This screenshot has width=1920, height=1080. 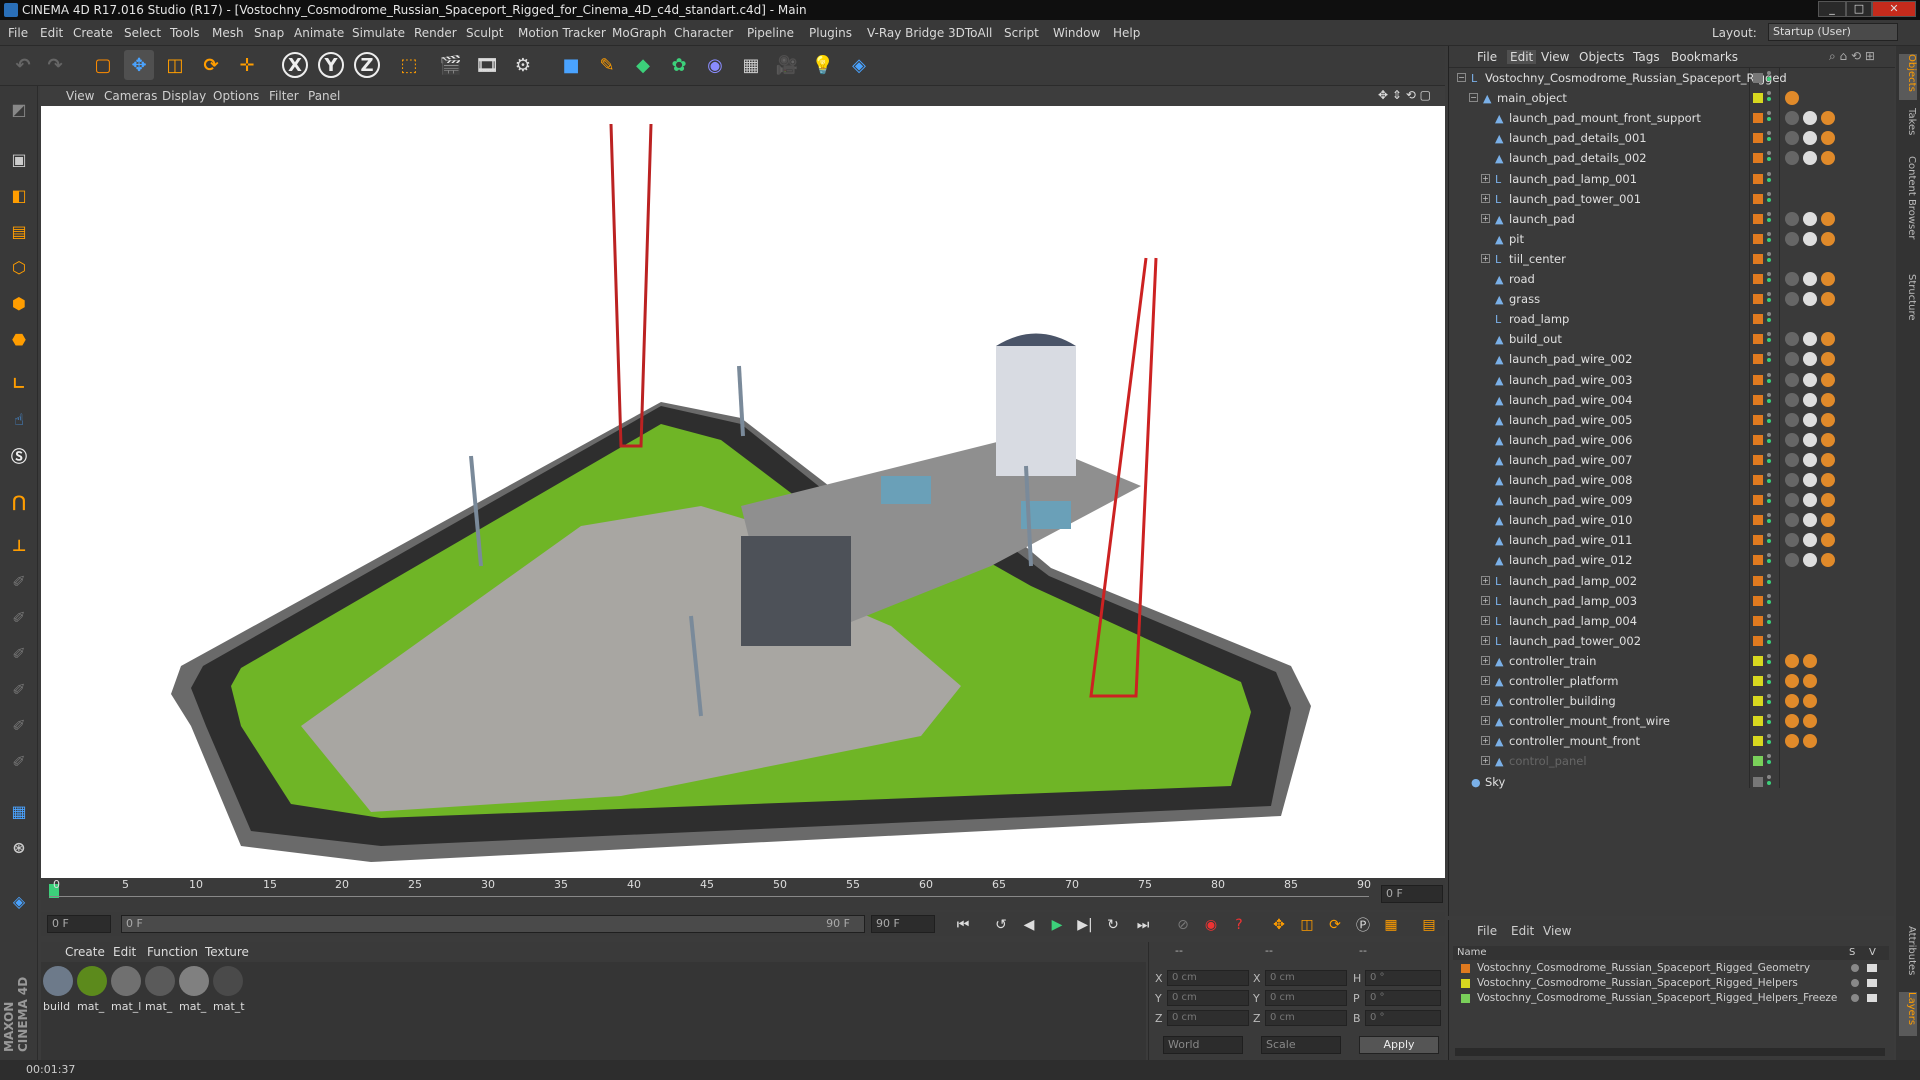 What do you see at coordinates (1672, 560) in the screenshot?
I see `object-row: ▲ launch_pad_wire_012` at bounding box center [1672, 560].